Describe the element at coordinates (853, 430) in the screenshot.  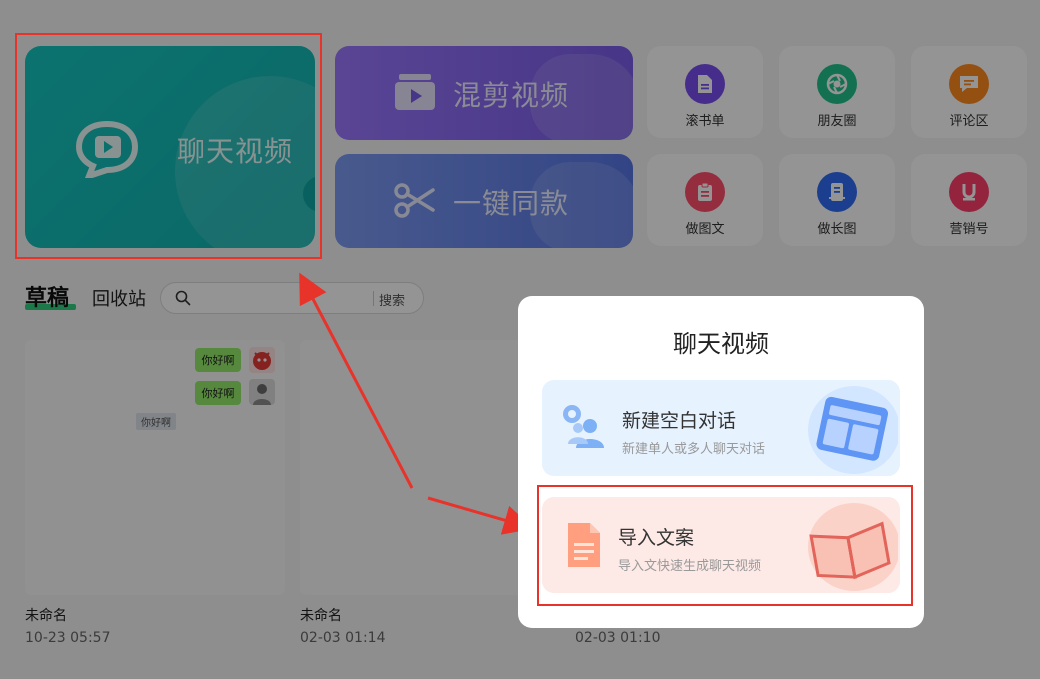
I see `window-illustration-icon` at that location.